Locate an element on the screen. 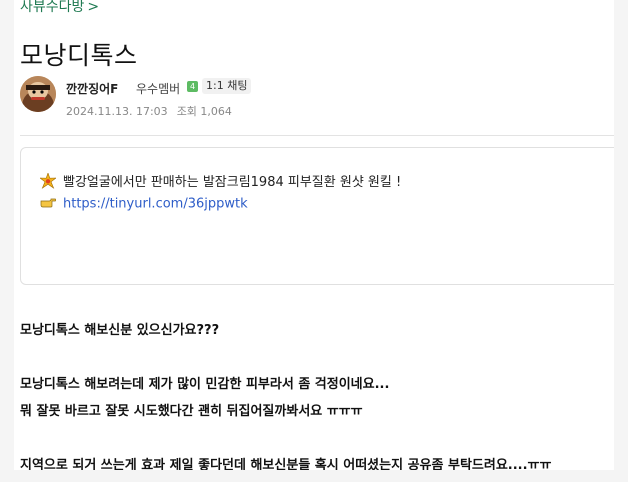 The image size is (628, 482). pointing-hand-icon is located at coordinates (49, 204).